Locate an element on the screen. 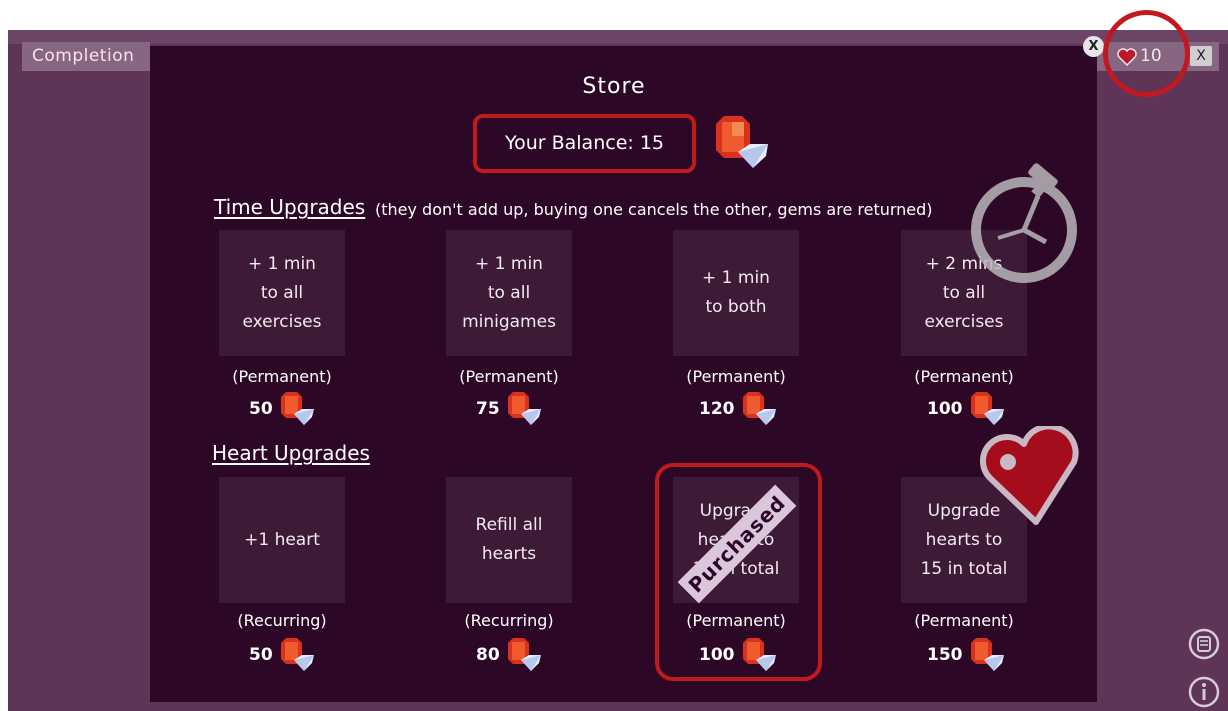 Image resolution: width=1228 pixels, height=711 pixels. time-upgrade-price-4: 100 is located at coordinates (966, 409).